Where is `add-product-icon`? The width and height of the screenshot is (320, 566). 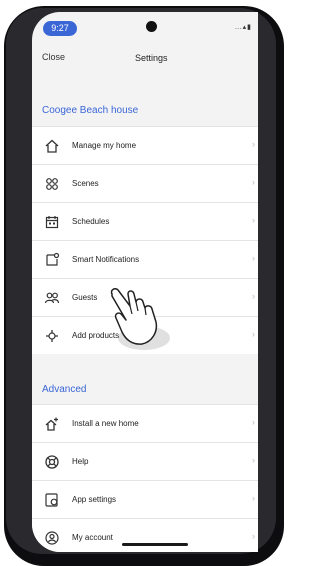
add-product-icon is located at coordinates (52, 336).